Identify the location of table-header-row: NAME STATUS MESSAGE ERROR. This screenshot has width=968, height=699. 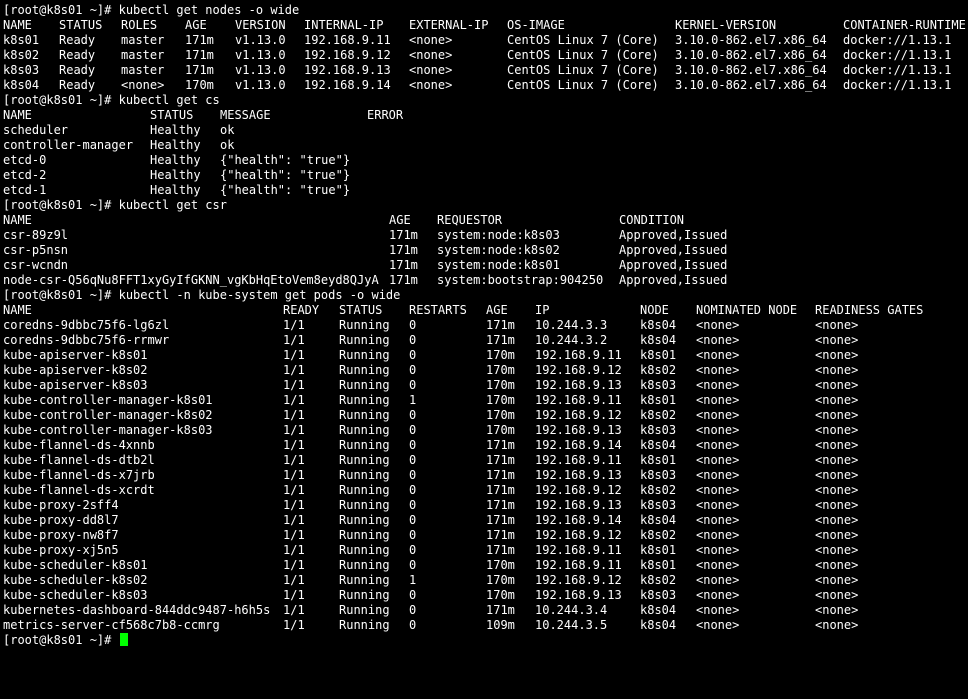
(485, 115).